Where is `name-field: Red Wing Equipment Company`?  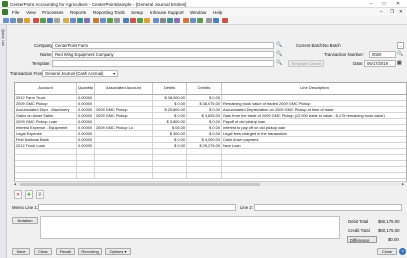
name-field: Red Wing Equipment Company is located at coordinates (163, 54).